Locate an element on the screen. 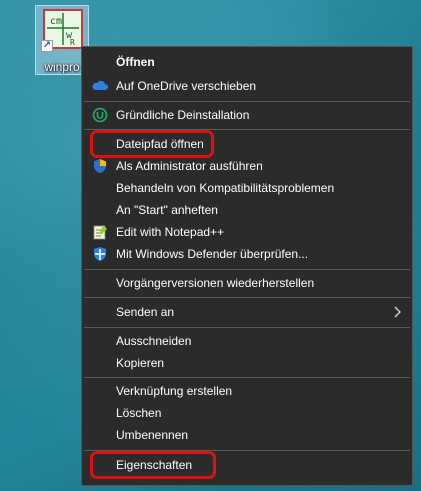 Image resolution: width=421 pixels, height=491 pixels. menu-item-open: Öffnen is located at coordinates (247, 62).